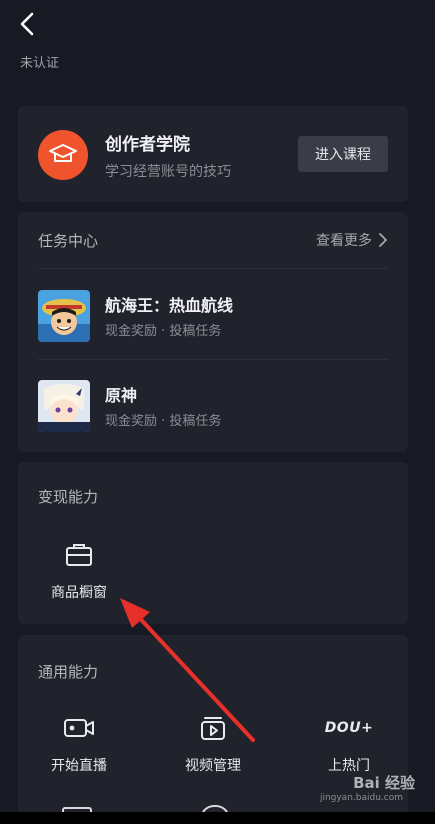  What do you see at coordinates (343, 154) in the screenshot?
I see `enter-course-button: 进入课程` at bounding box center [343, 154].